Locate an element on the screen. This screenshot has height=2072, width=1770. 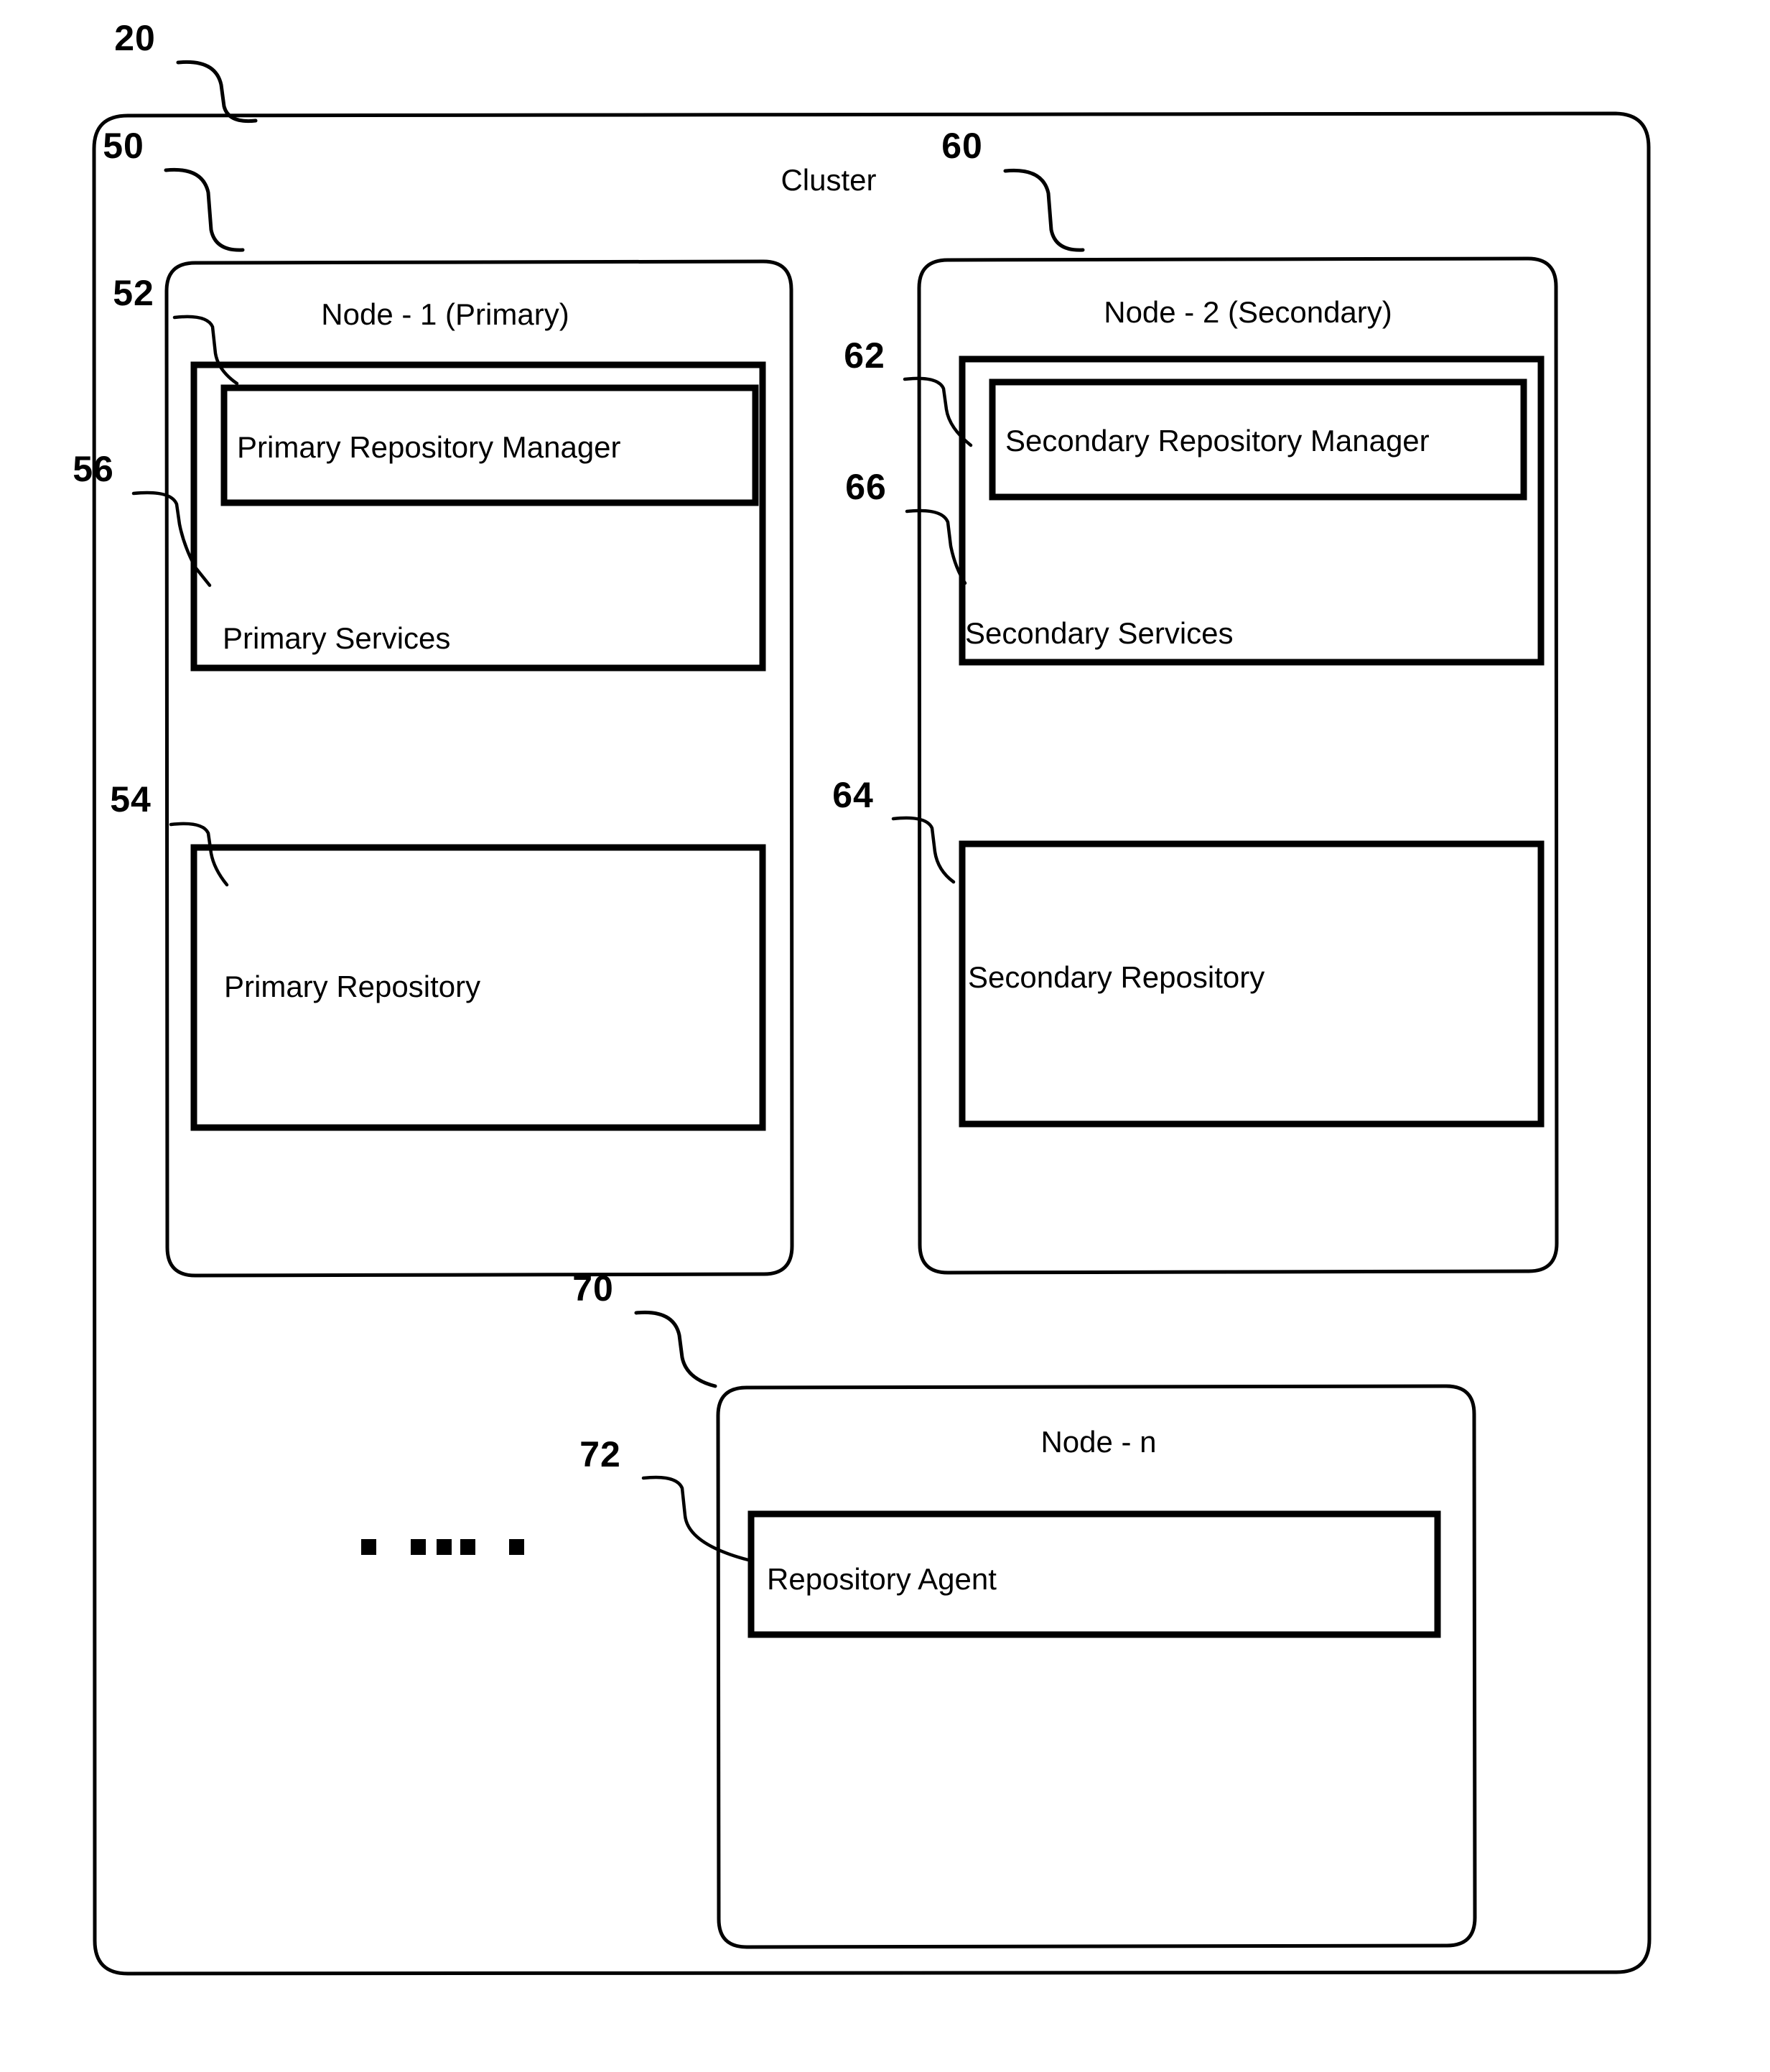
additional-nodes-ellipsis is located at coordinates (442, 1547).